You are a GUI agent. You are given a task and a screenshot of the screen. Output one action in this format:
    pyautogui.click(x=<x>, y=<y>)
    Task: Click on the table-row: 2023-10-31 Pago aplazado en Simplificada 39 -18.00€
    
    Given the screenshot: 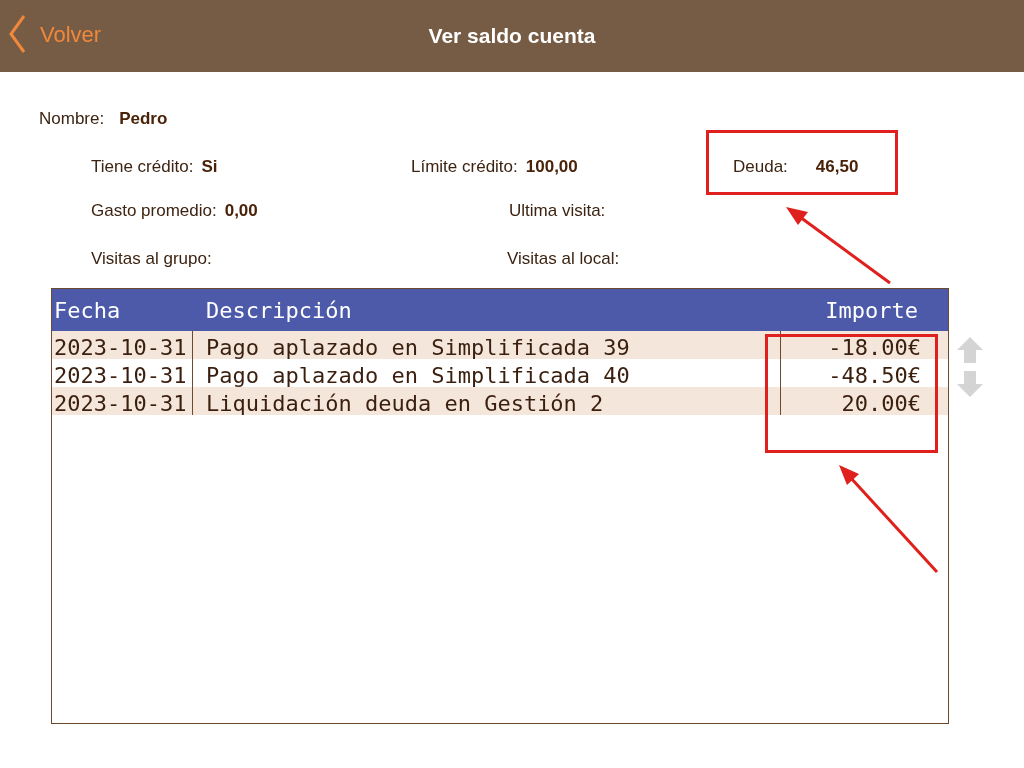 What is the action you would take?
    pyautogui.click(x=500, y=345)
    